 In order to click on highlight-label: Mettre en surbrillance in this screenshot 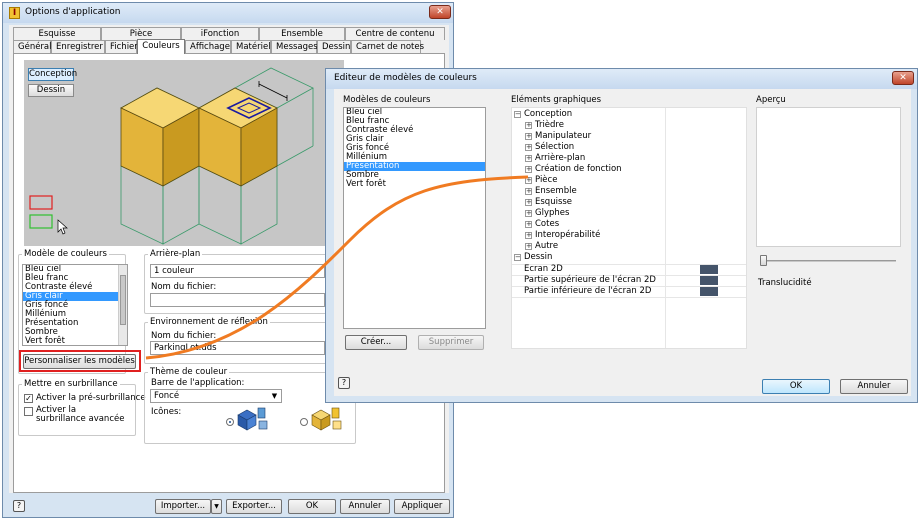, I will do `click(71, 384)`.